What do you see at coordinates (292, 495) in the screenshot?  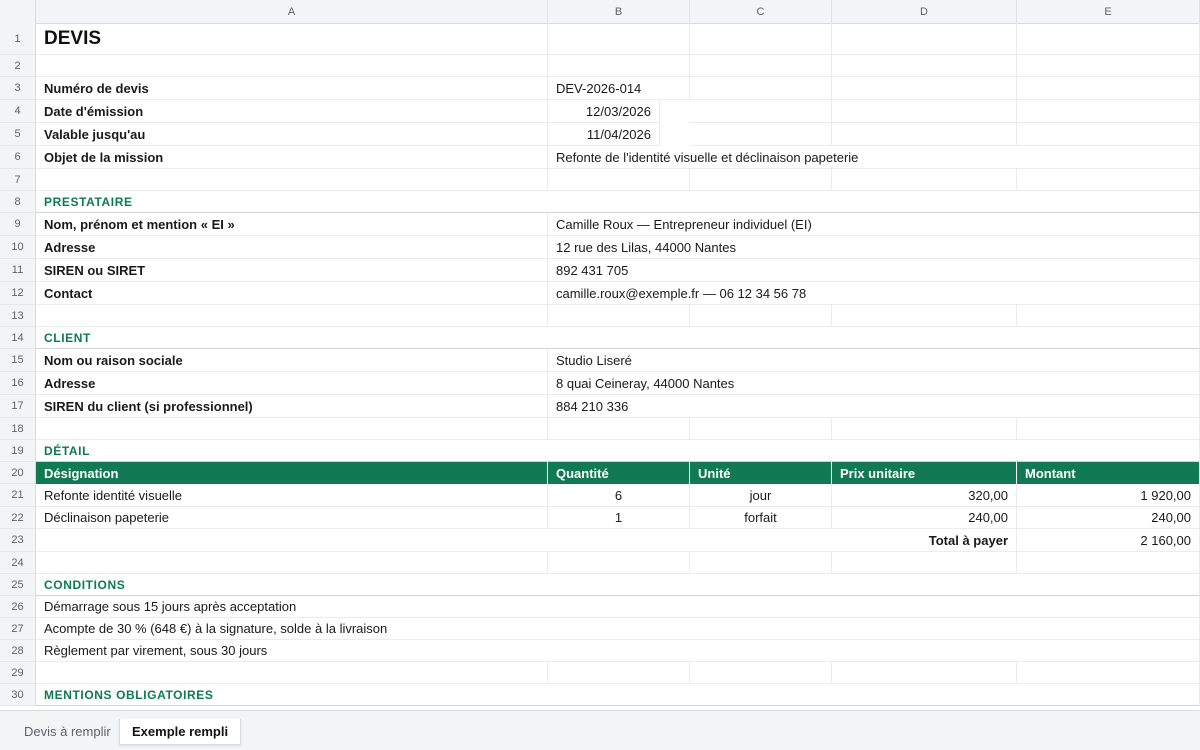 I see `item-designation: Refonte identité visuelle` at bounding box center [292, 495].